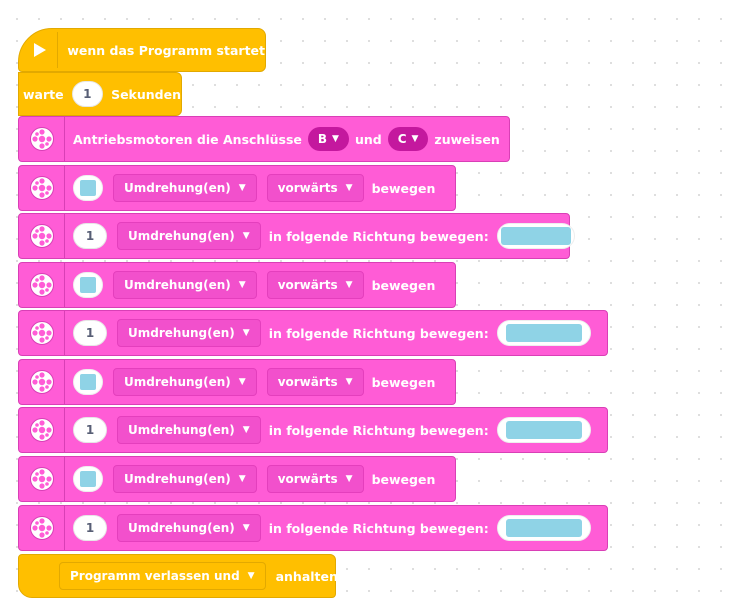  Describe the element at coordinates (162, 576) in the screenshot. I see `stop-option-dropdown: Programm verlassen und ▼` at that location.